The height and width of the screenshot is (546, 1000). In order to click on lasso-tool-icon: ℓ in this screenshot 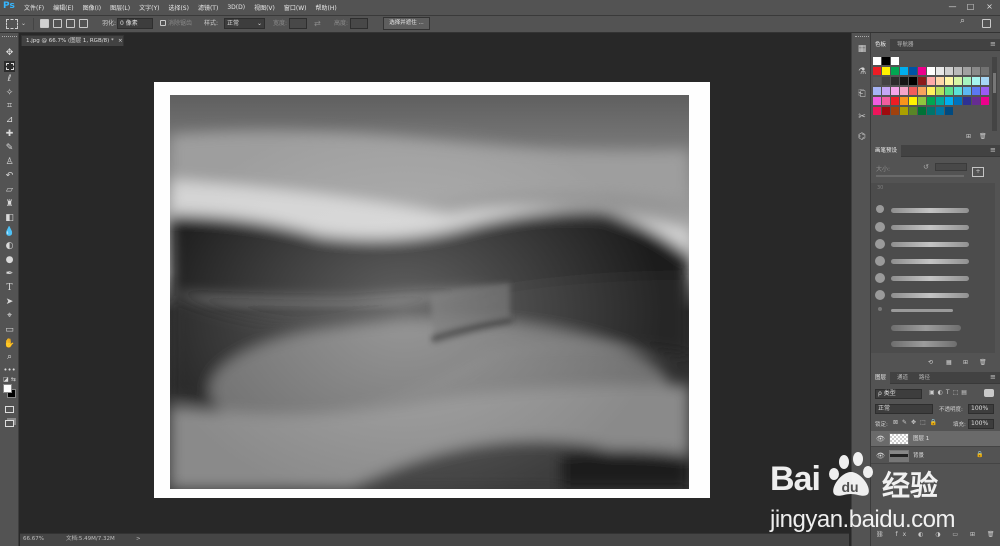, I will do `click(9, 79)`.